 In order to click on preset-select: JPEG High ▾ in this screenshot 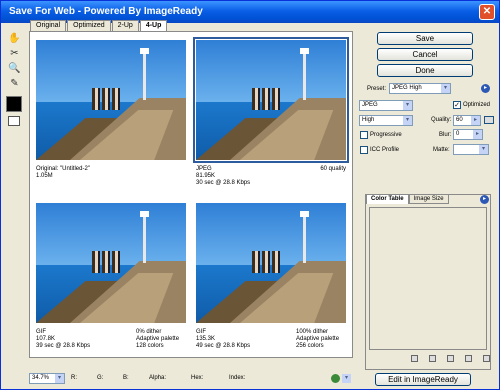, I will do `click(420, 88)`.